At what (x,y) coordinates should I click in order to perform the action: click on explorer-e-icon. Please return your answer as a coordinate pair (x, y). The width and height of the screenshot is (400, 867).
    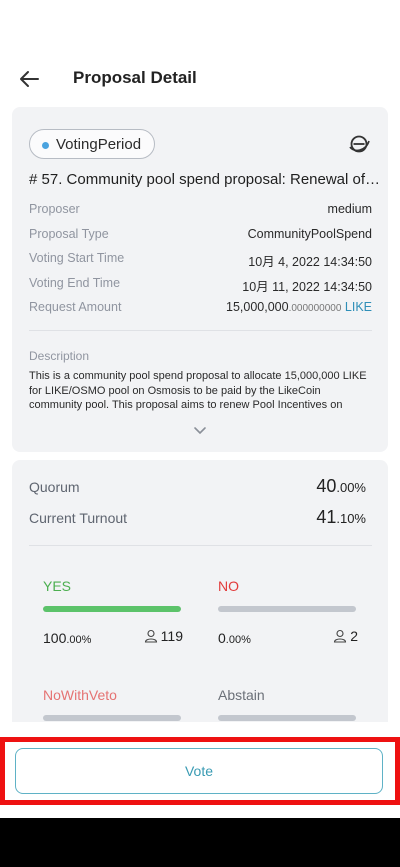
    Looking at the image, I should click on (359, 144).